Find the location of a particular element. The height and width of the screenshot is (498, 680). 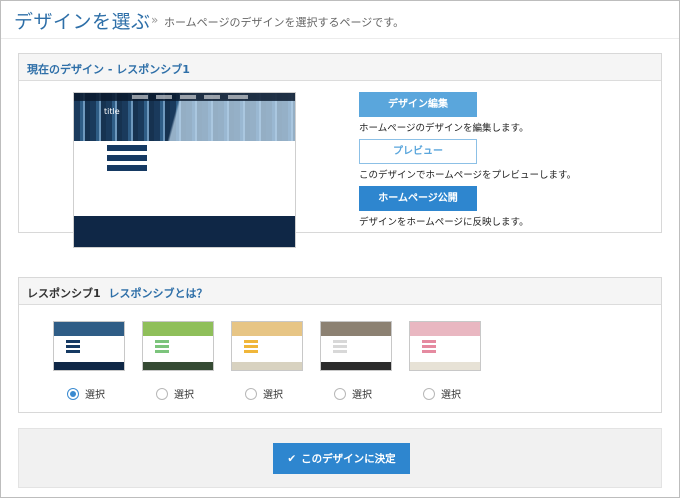

preview-logo: title is located at coordinates (112, 111).